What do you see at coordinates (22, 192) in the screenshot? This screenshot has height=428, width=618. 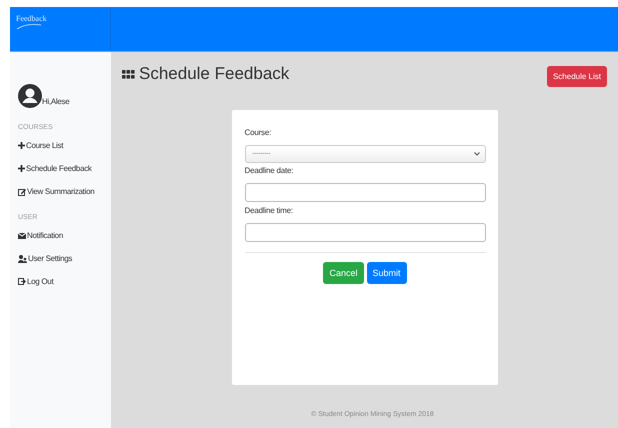 I see `edit-icon` at bounding box center [22, 192].